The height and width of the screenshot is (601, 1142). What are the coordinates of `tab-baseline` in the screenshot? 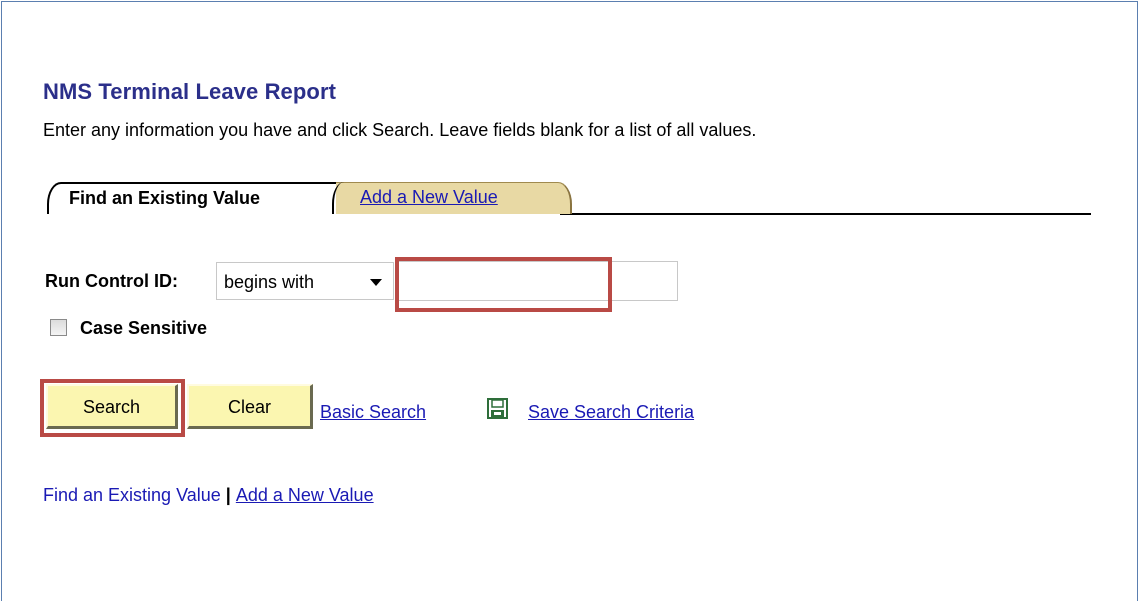 It's located at (825, 214).